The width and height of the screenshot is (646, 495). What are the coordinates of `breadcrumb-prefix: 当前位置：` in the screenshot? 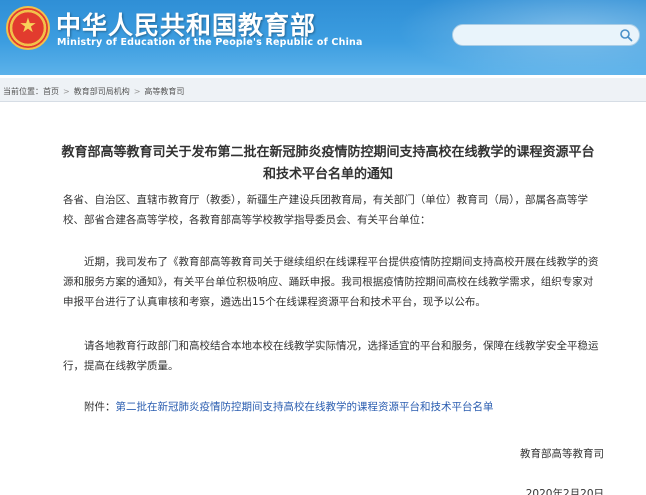 It's located at (23, 91).